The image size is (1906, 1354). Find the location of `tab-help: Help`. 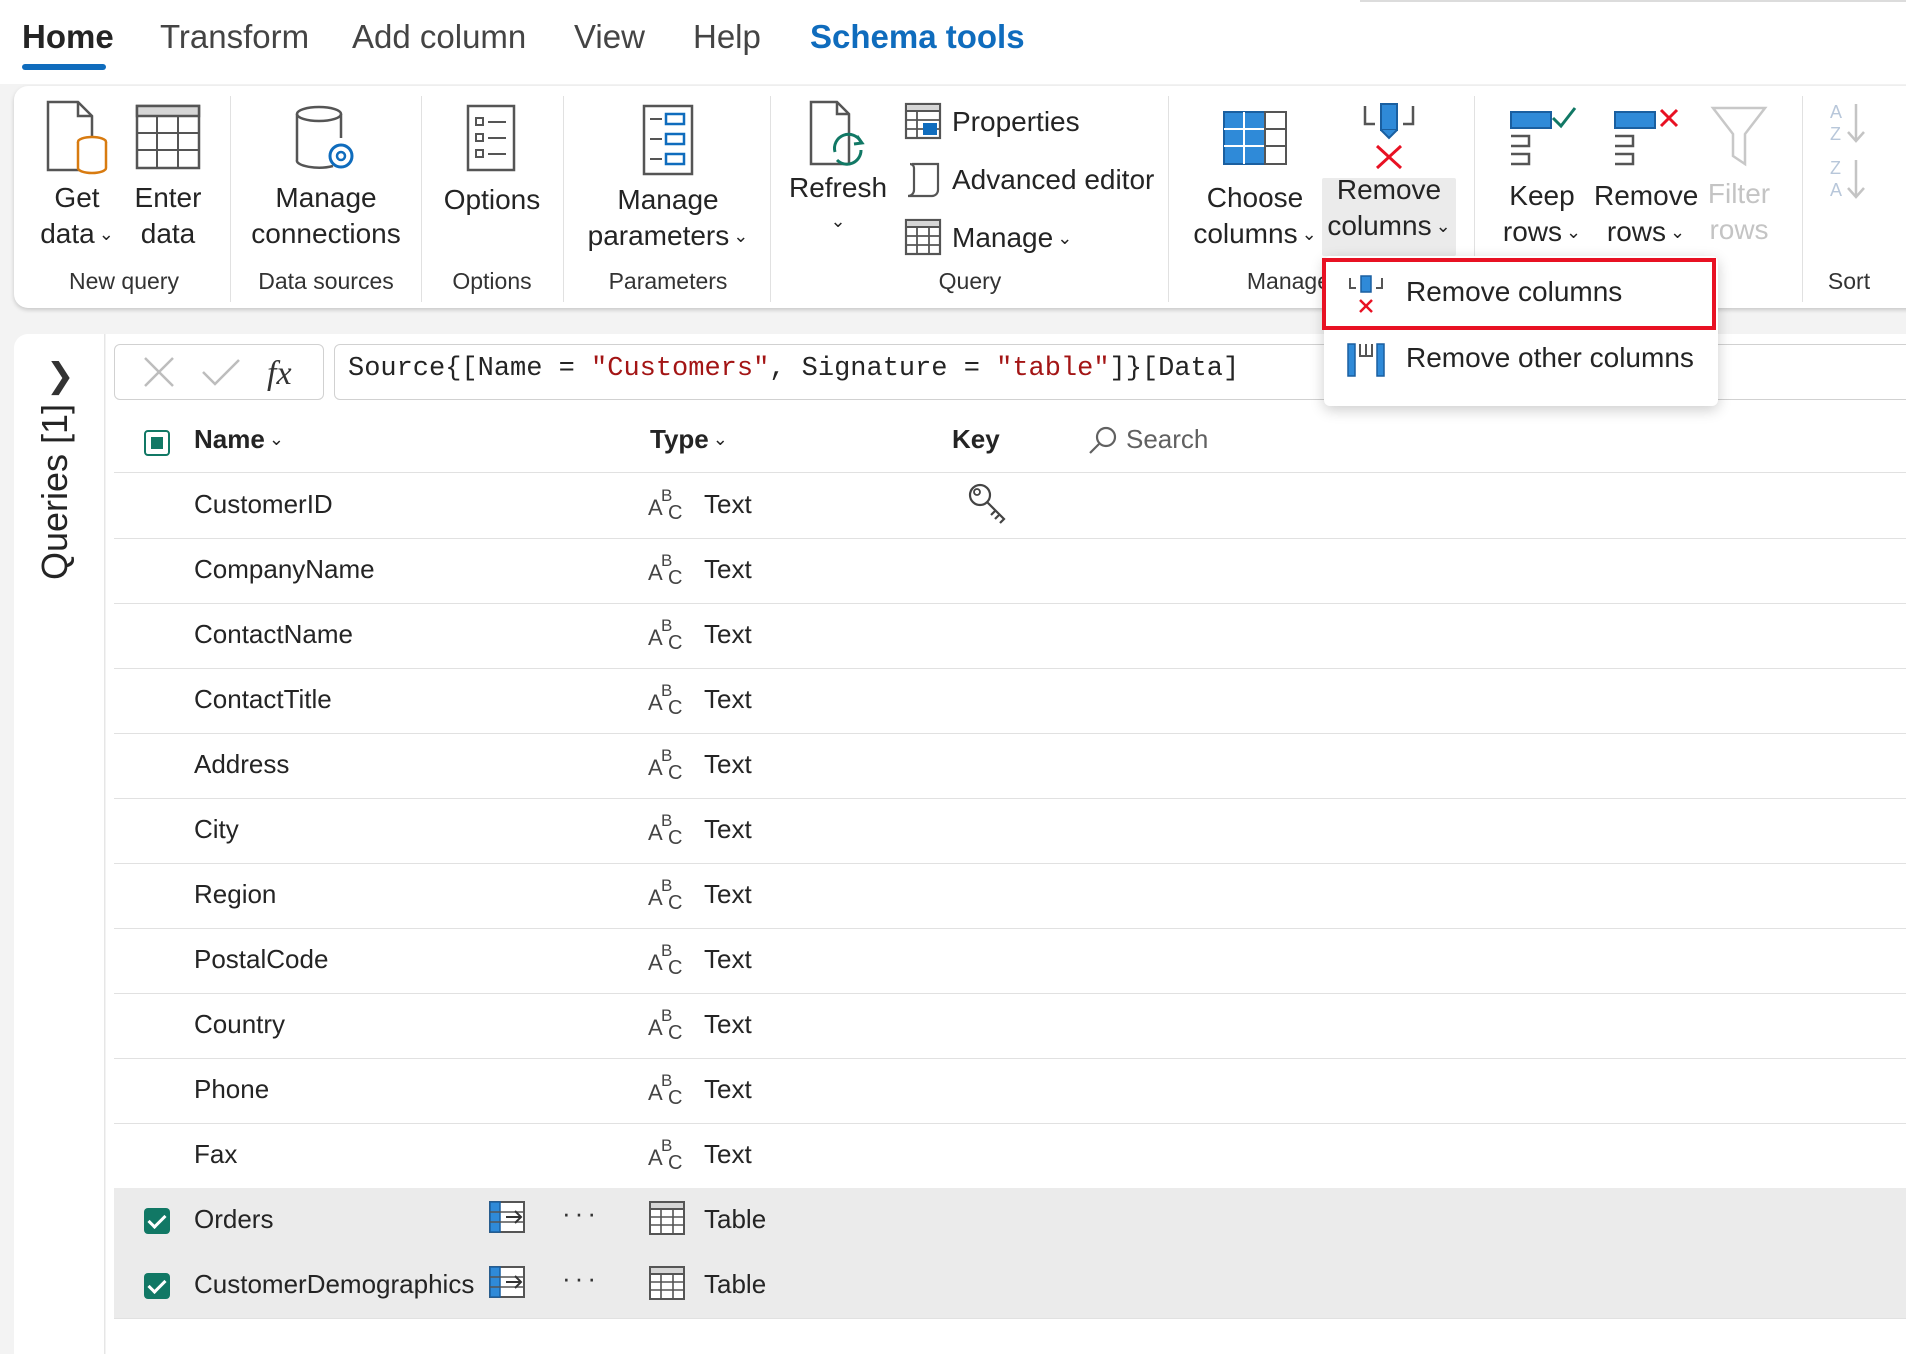

tab-help: Help is located at coordinates (727, 37).